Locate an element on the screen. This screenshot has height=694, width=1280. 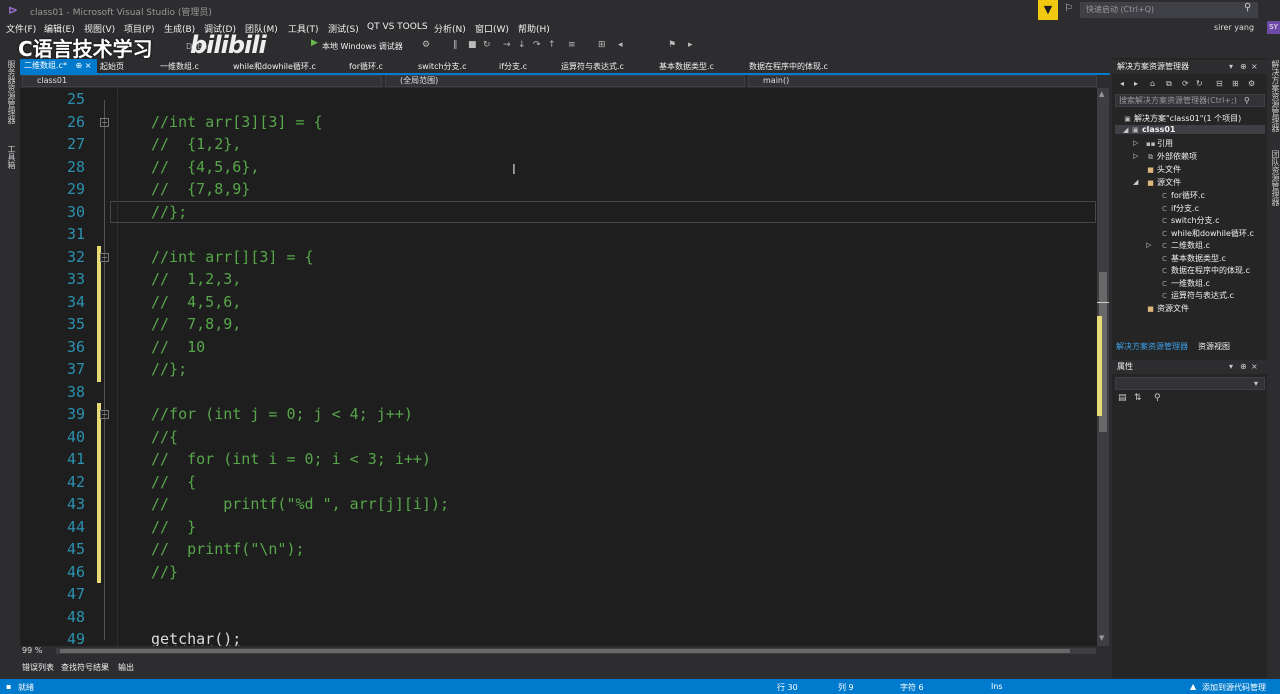
tab-file: 数据在程序中的体现.c is located at coordinates (788, 66).